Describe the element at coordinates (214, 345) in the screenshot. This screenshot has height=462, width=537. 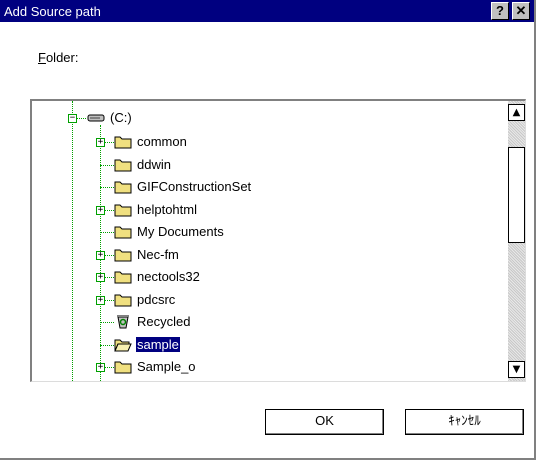
I see `tree-item-sample: sample` at that location.